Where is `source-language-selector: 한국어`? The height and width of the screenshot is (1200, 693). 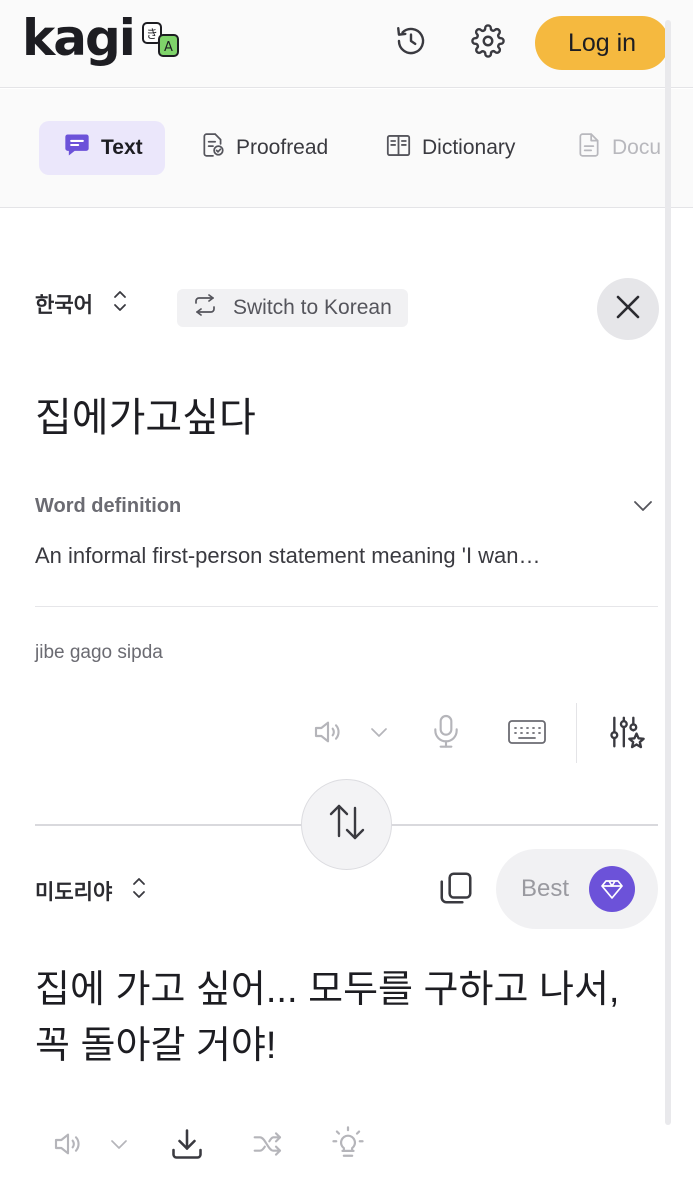
source-language-selector: 한국어 is located at coordinates (82, 303).